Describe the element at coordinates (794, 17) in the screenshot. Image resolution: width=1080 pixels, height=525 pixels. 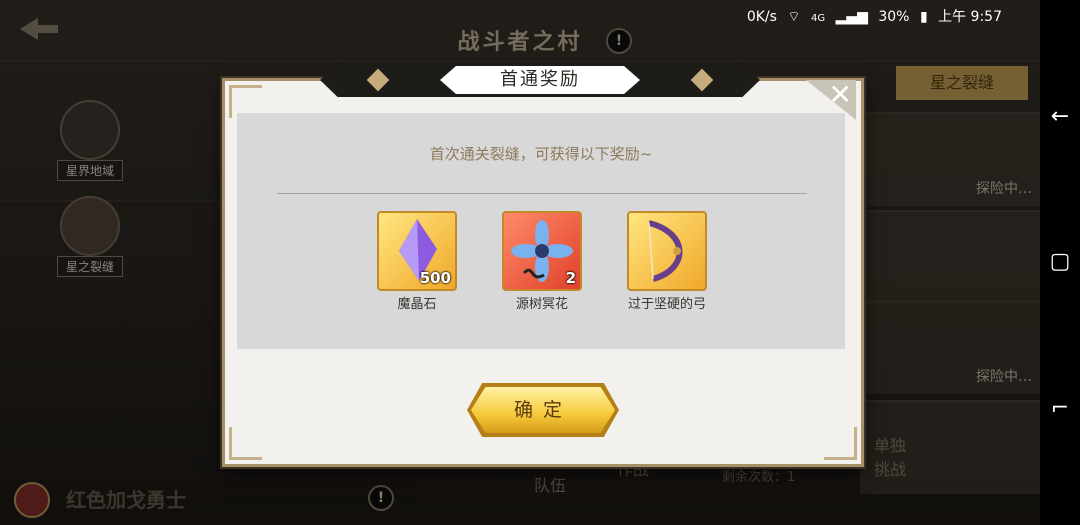
I see `wifi-icon: ⌔` at that location.